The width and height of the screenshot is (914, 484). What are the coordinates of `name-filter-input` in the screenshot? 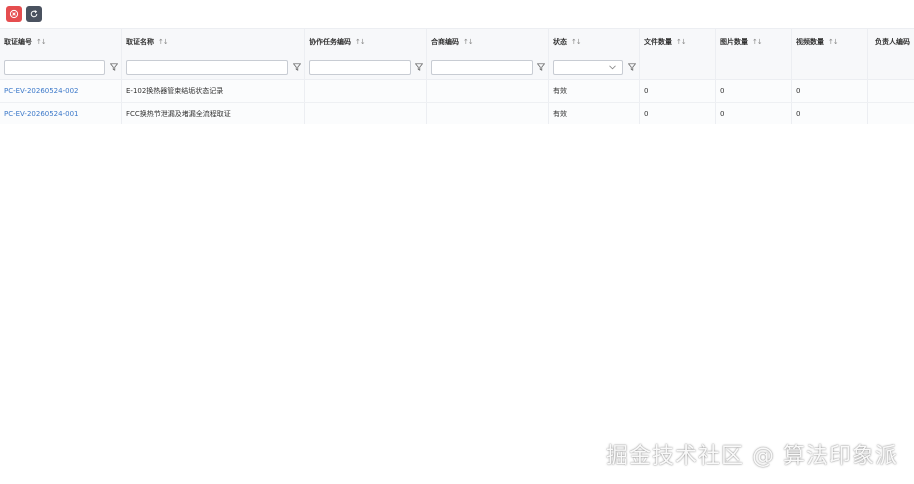 It's located at (207, 67).